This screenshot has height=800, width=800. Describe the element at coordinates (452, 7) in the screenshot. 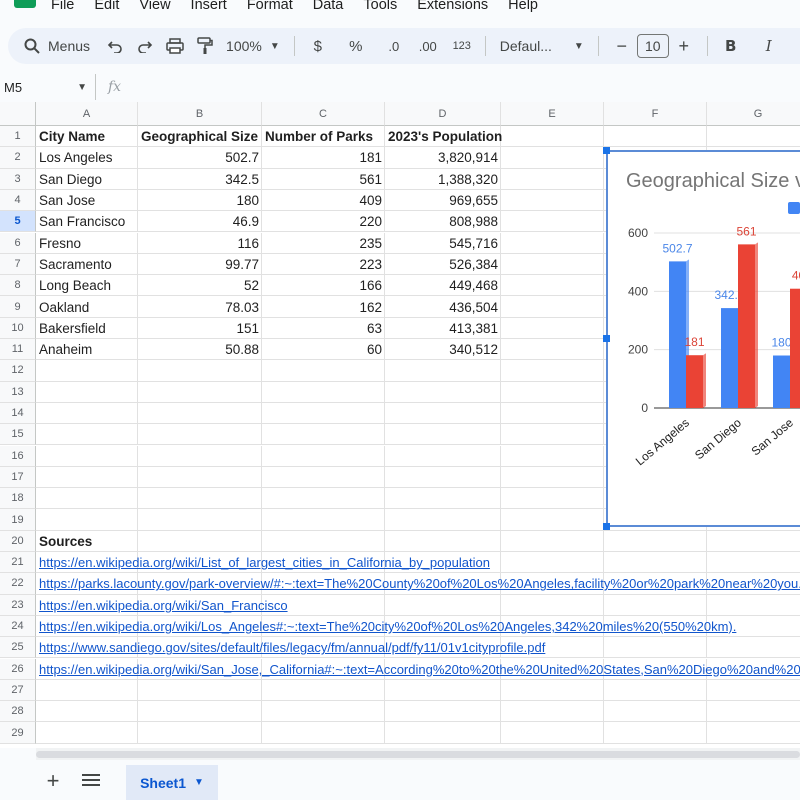

I see `menu-item-extensions: Extensions` at that location.